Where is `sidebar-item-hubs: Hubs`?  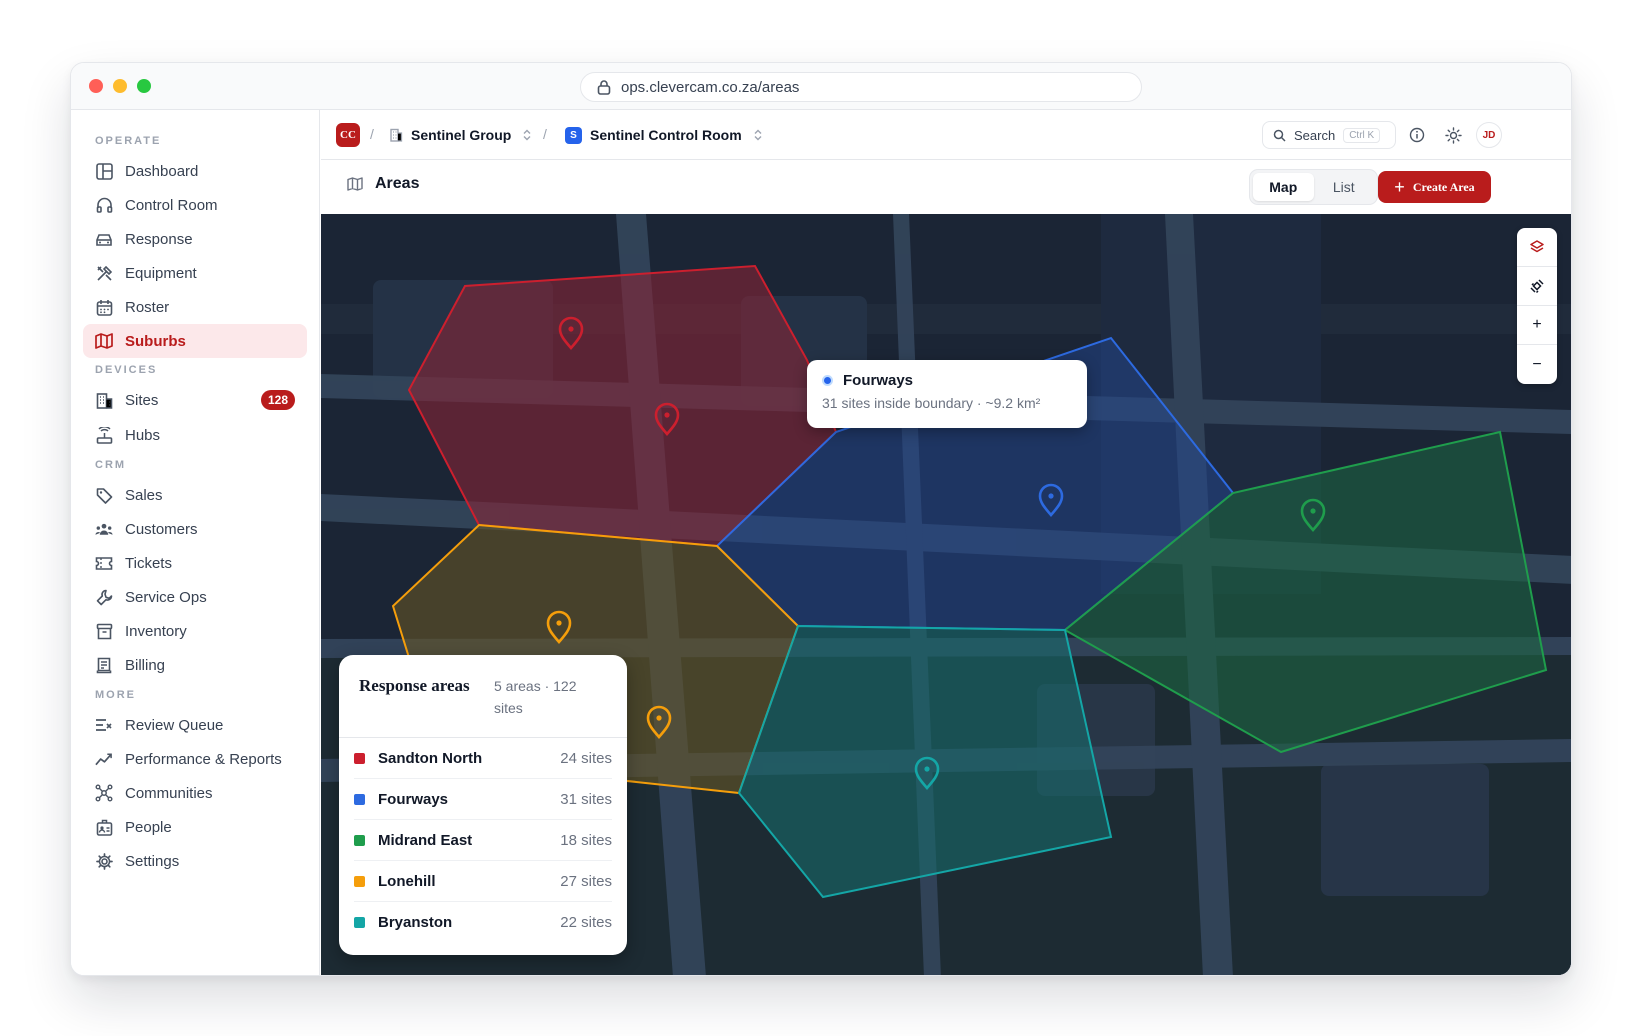
sidebar-item-hubs: Hubs is located at coordinates (195, 435).